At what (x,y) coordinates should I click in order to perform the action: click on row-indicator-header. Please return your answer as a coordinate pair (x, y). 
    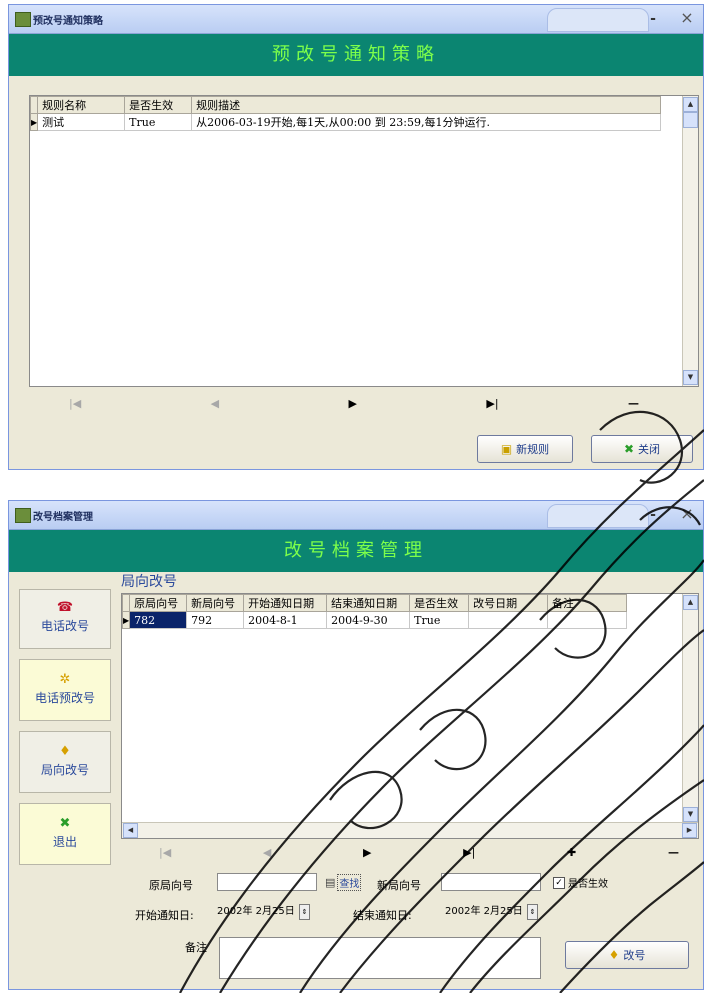
    Looking at the image, I should click on (34, 105).